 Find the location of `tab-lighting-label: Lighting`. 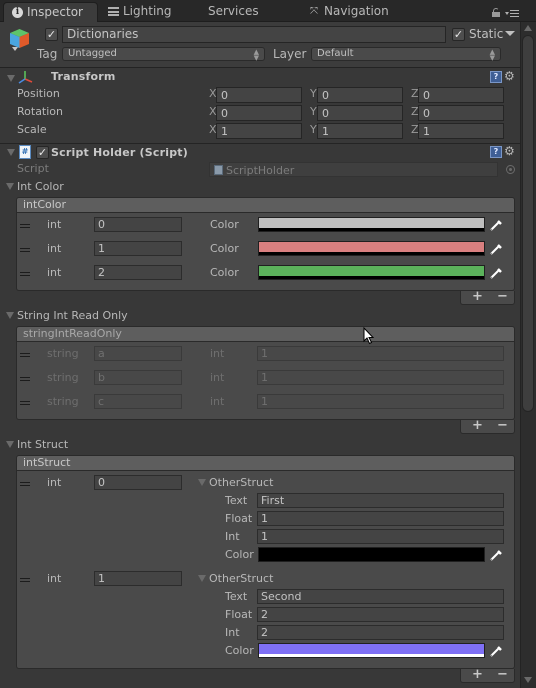

tab-lighting-label: Lighting is located at coordinates (147, 11).